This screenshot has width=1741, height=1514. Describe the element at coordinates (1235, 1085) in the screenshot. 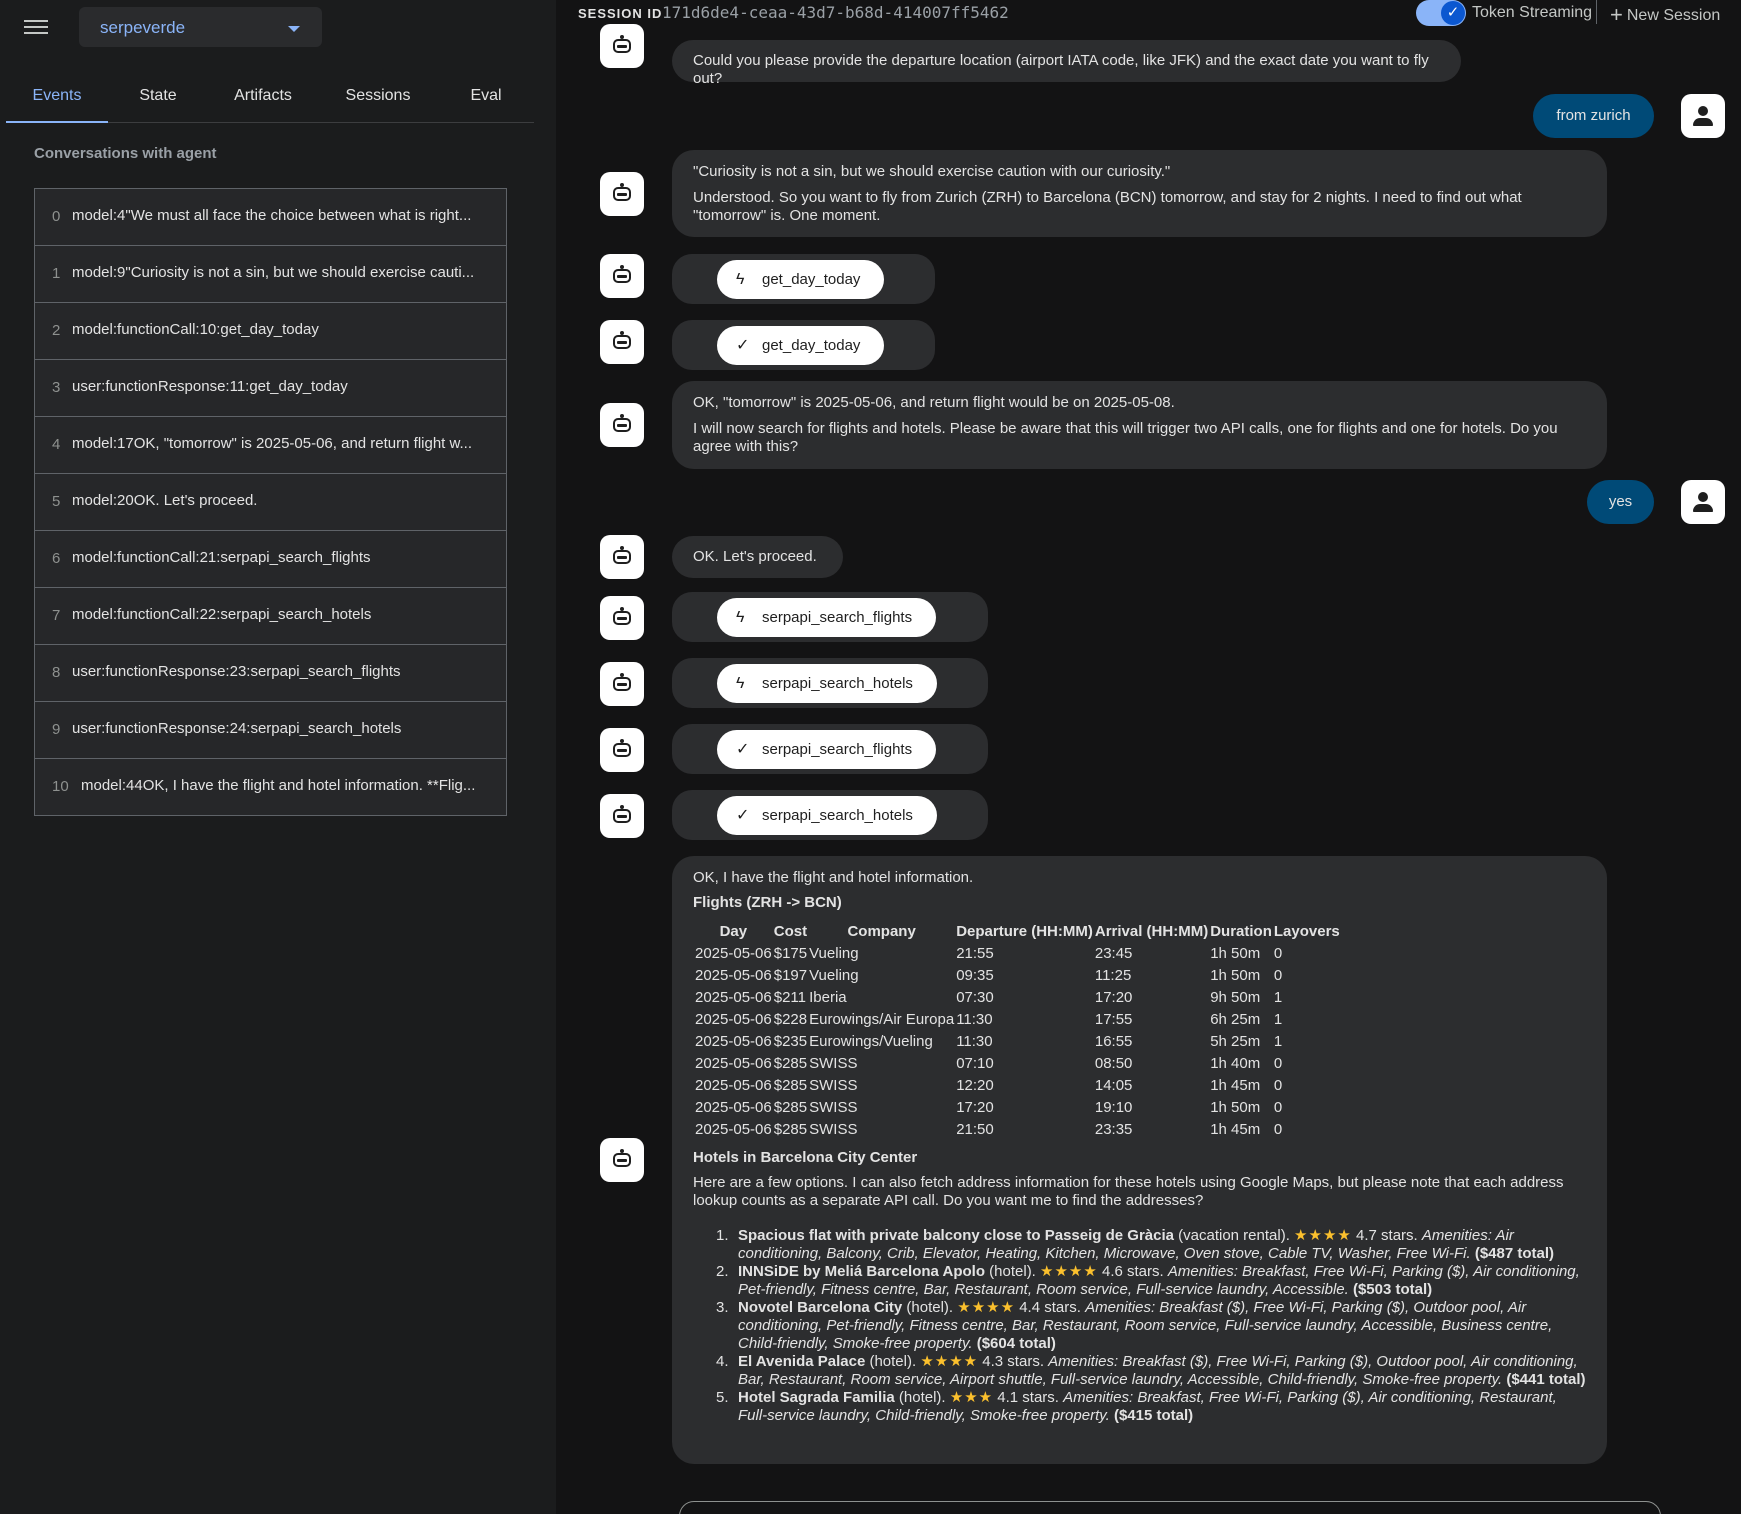

I see `table-cell: 1h 45m` at that location.